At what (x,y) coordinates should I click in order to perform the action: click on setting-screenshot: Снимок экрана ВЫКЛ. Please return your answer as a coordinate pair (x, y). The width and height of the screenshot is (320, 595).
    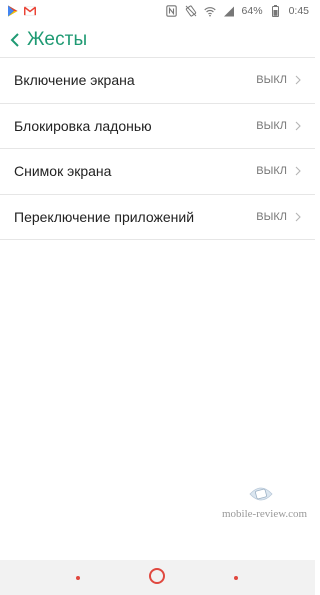
    Looking at the image, I should click on (157, 172).